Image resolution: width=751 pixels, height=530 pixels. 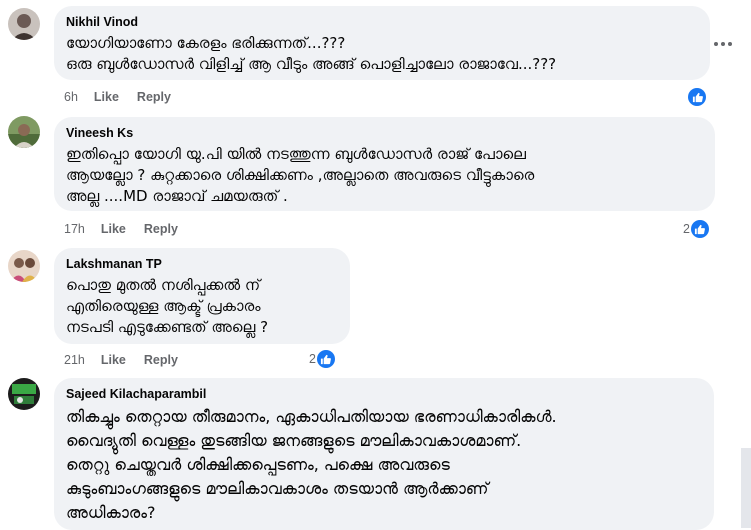 I want to click on comment-actions: 21h Like Reply, so click(x=130, y=360).